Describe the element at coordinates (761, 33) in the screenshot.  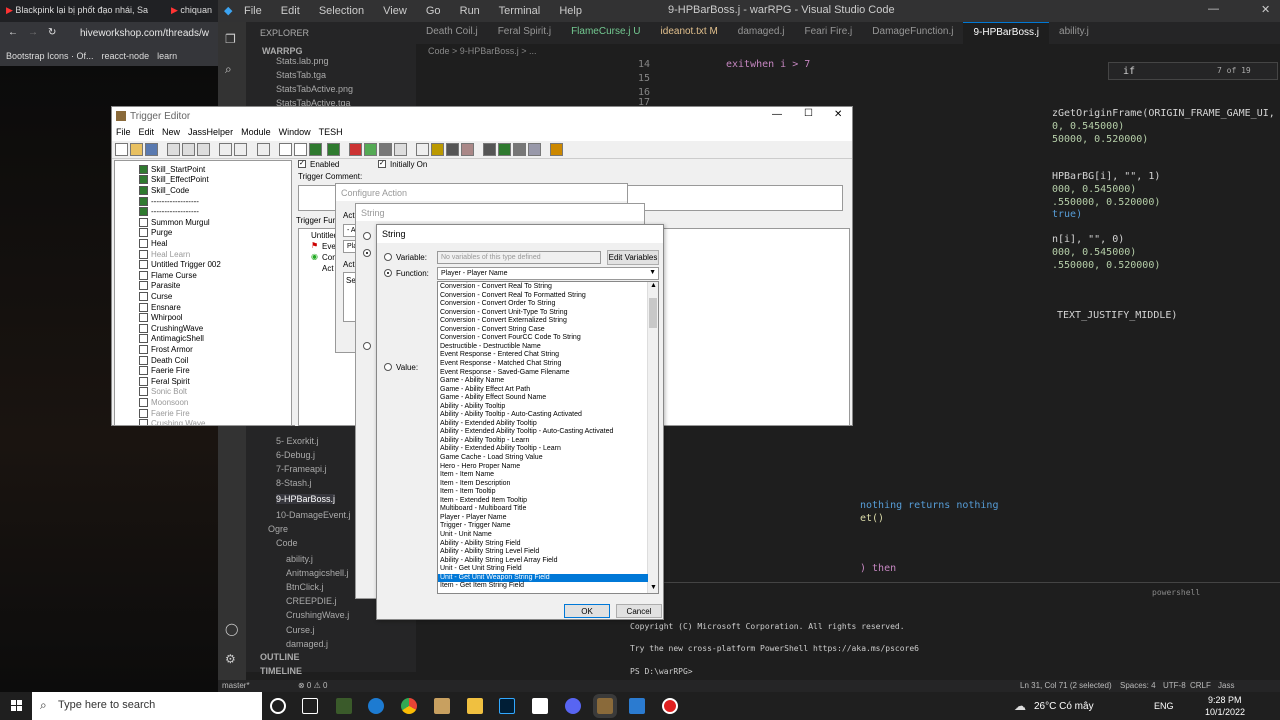
I see `editor-tab: damaged.j` at that location.